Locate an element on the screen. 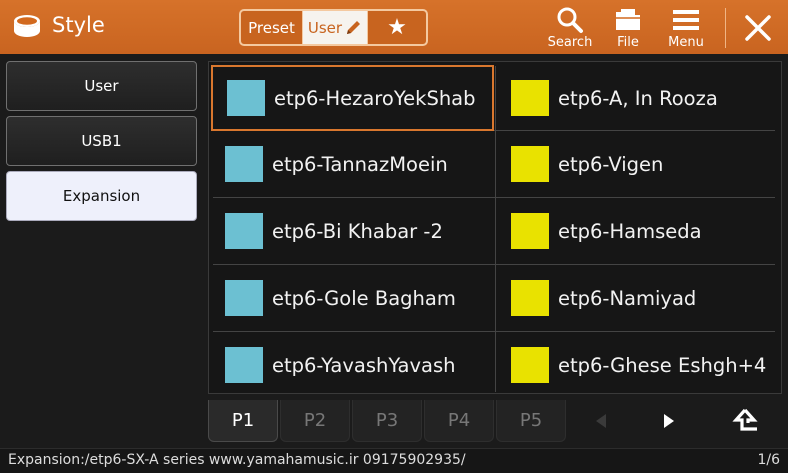 The width and height of the screenshot is (788, 473). tab-preset-label: Preset is located at coordinates (271, 27).